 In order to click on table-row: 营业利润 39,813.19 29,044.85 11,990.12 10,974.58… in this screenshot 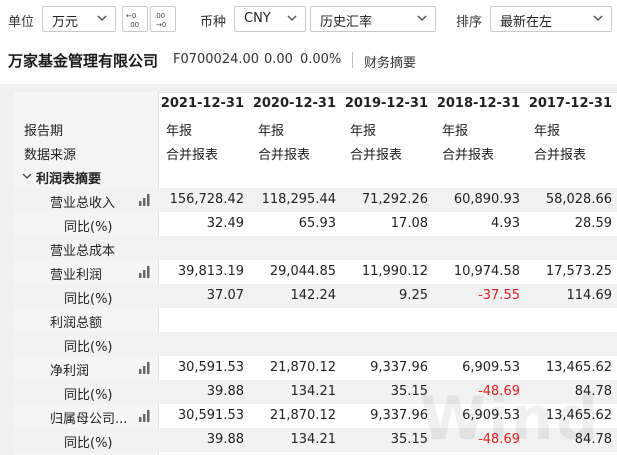, I will do `click(315, 272)`.